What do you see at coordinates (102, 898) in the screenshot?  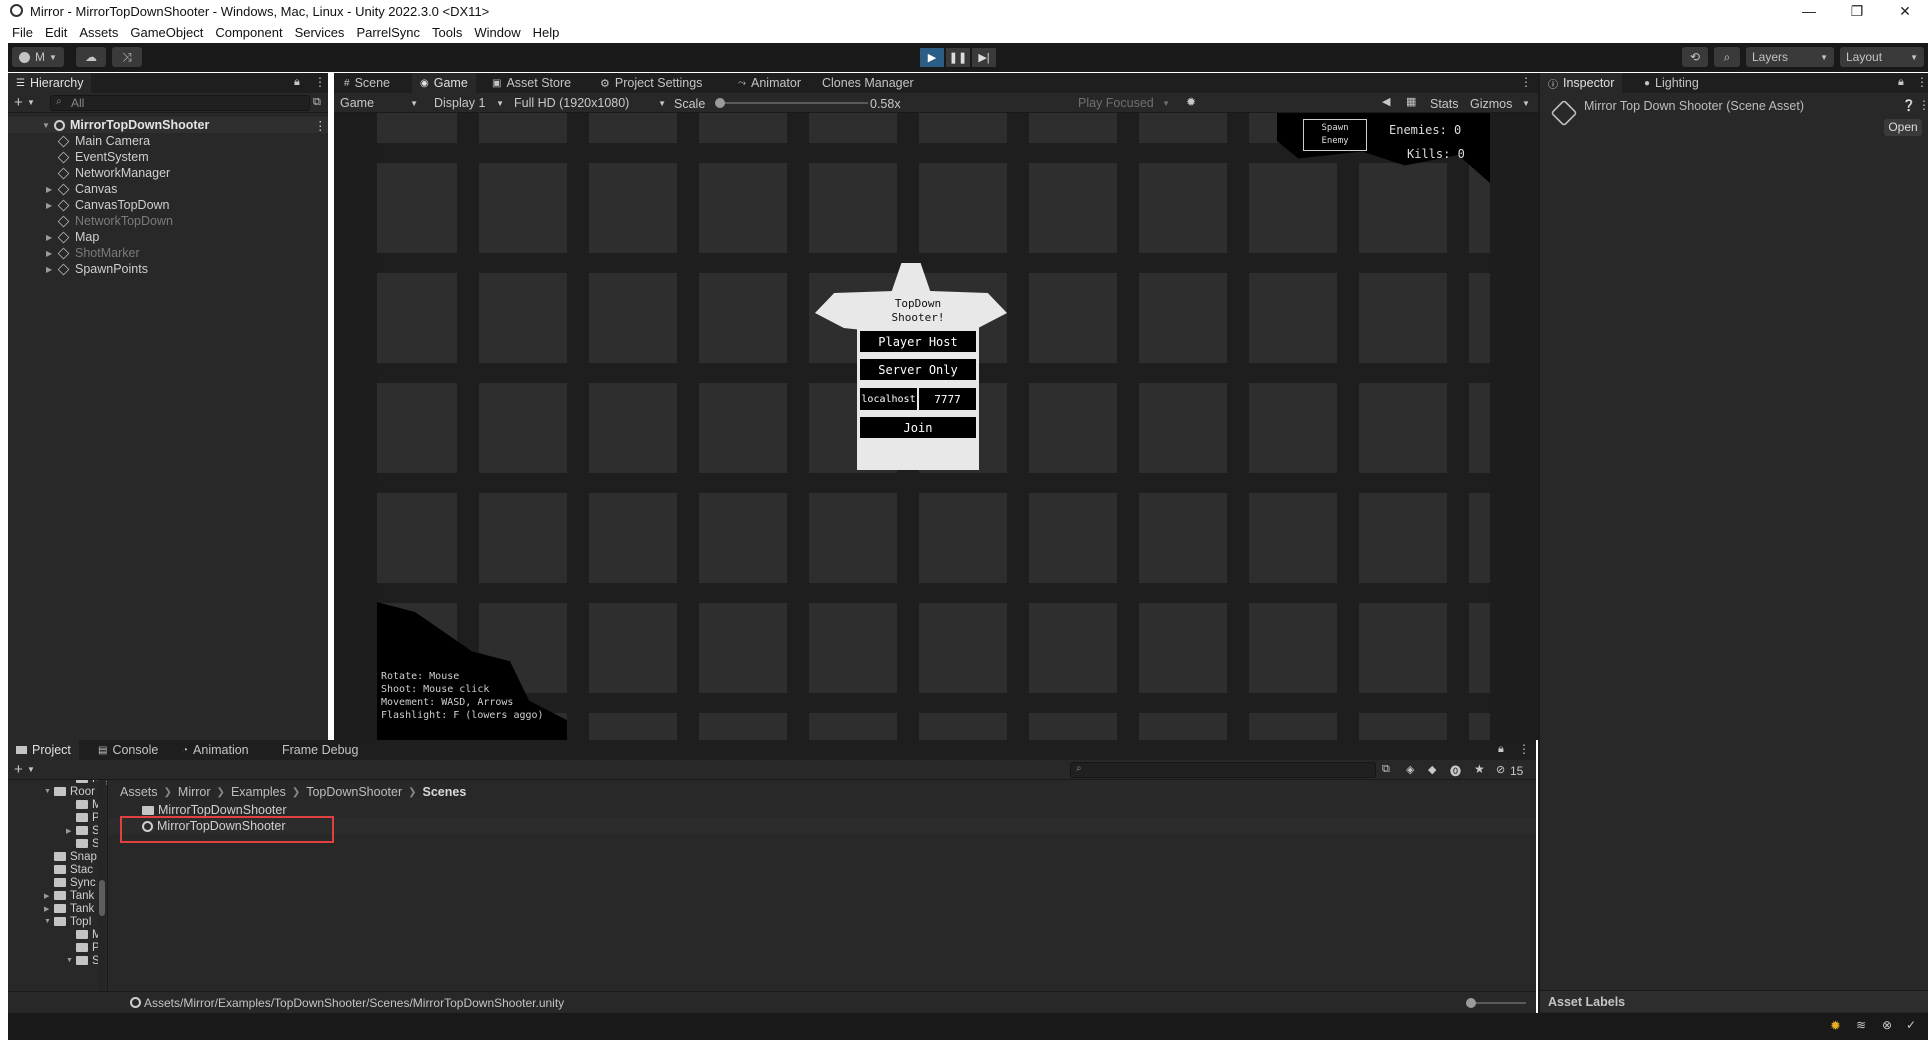 I see `tree-scrollbar-thumb` at bounding box center [102, 898].